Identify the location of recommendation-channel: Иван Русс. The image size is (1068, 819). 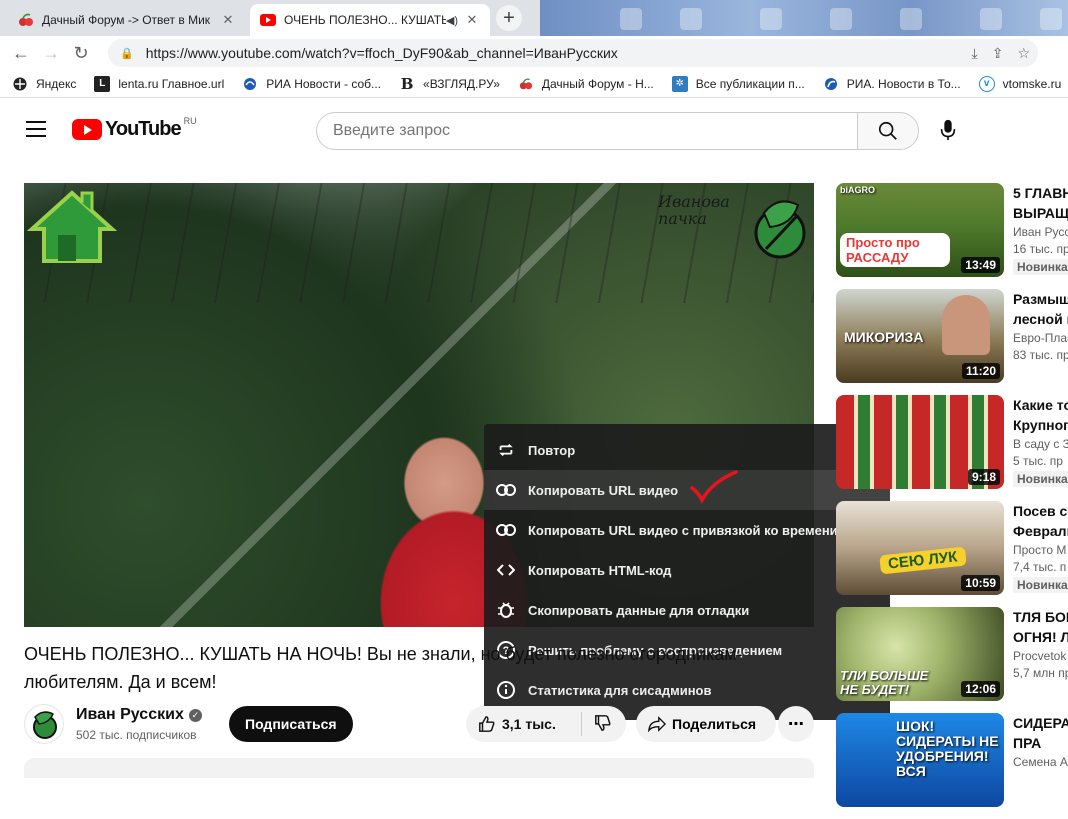
(1040, 232).